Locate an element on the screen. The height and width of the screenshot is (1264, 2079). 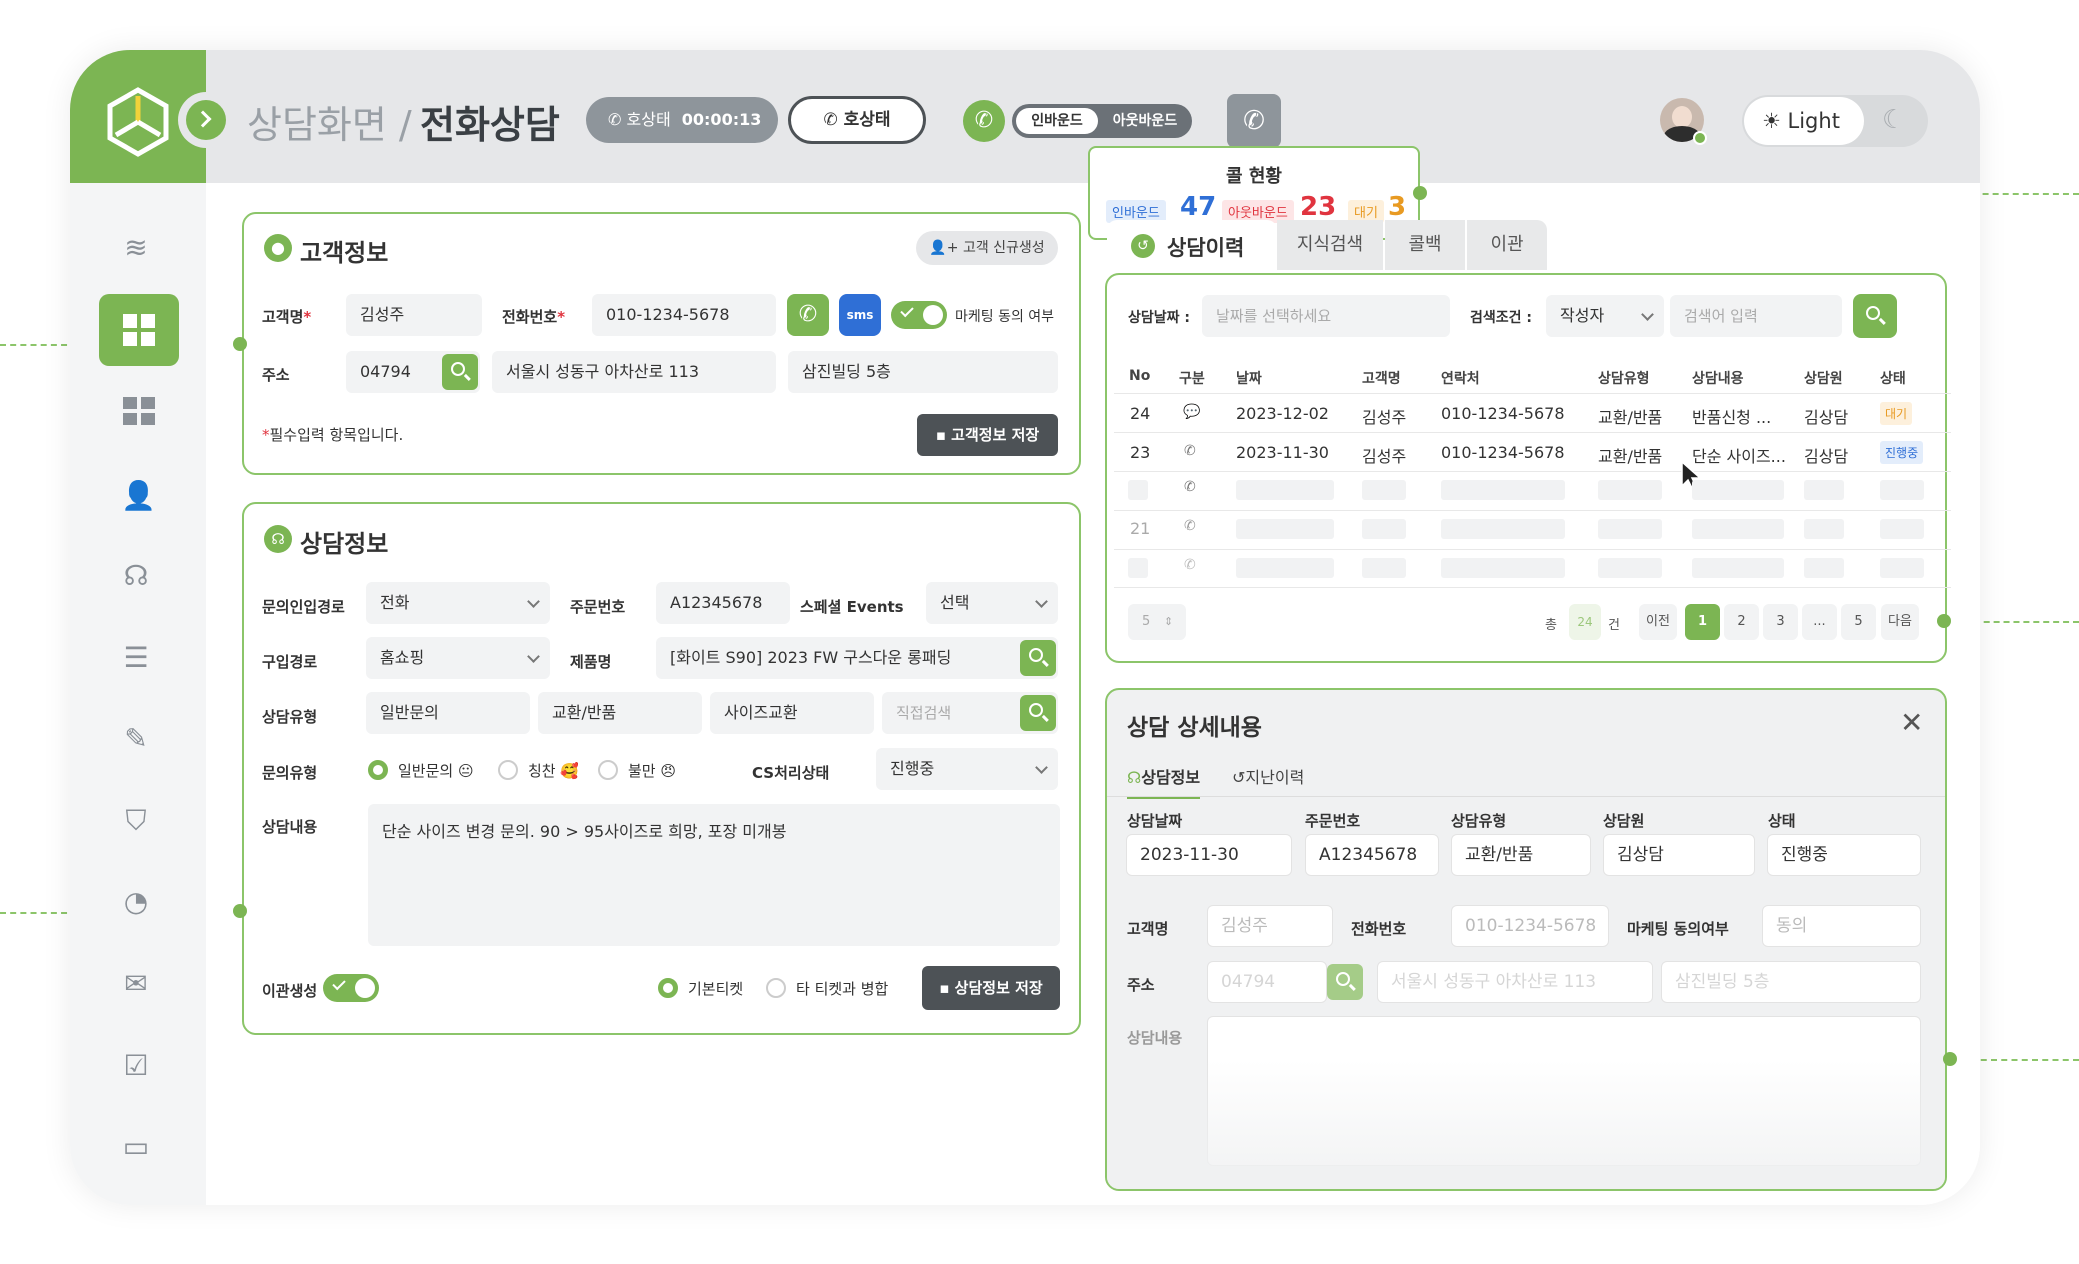
special-events-select: 선택 is located at coordinates (992, 603).